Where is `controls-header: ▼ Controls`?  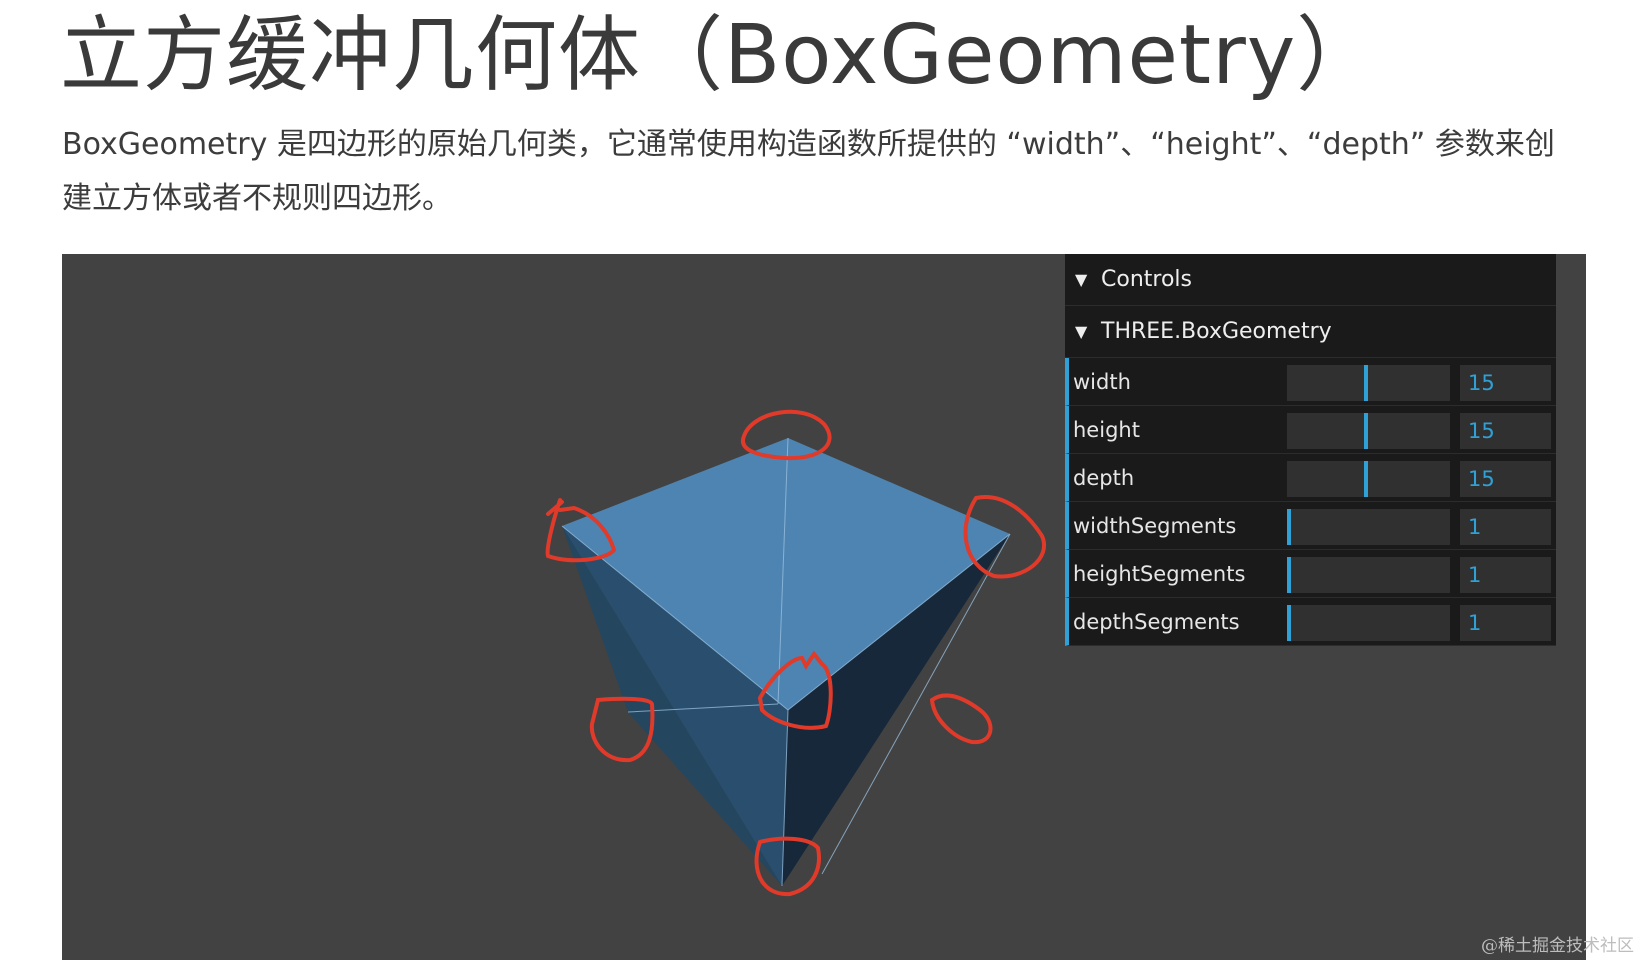
controls-header: ▼ Controls is located at coordinates (1310, 280).